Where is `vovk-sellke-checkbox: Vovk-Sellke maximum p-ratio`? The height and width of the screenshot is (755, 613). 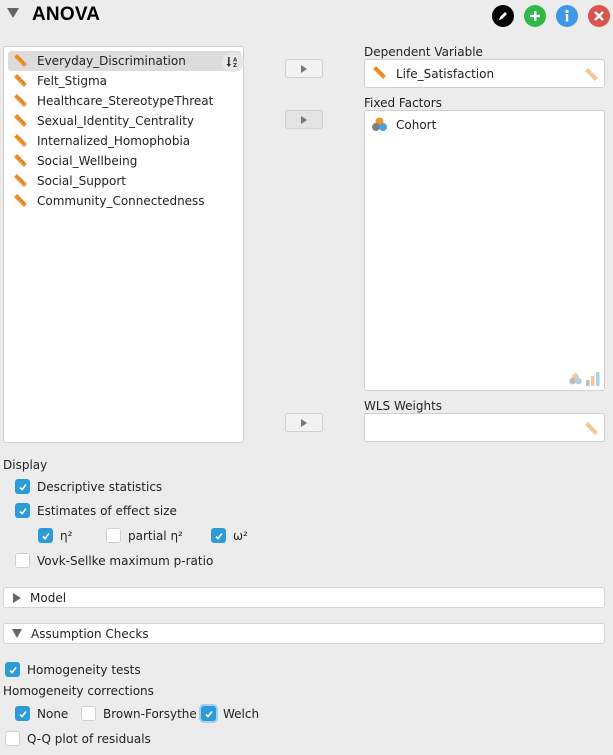
vovk-sellke-checkbox: Vovk-Sellke maximum p-ratio is located at coordinates (114, 560).